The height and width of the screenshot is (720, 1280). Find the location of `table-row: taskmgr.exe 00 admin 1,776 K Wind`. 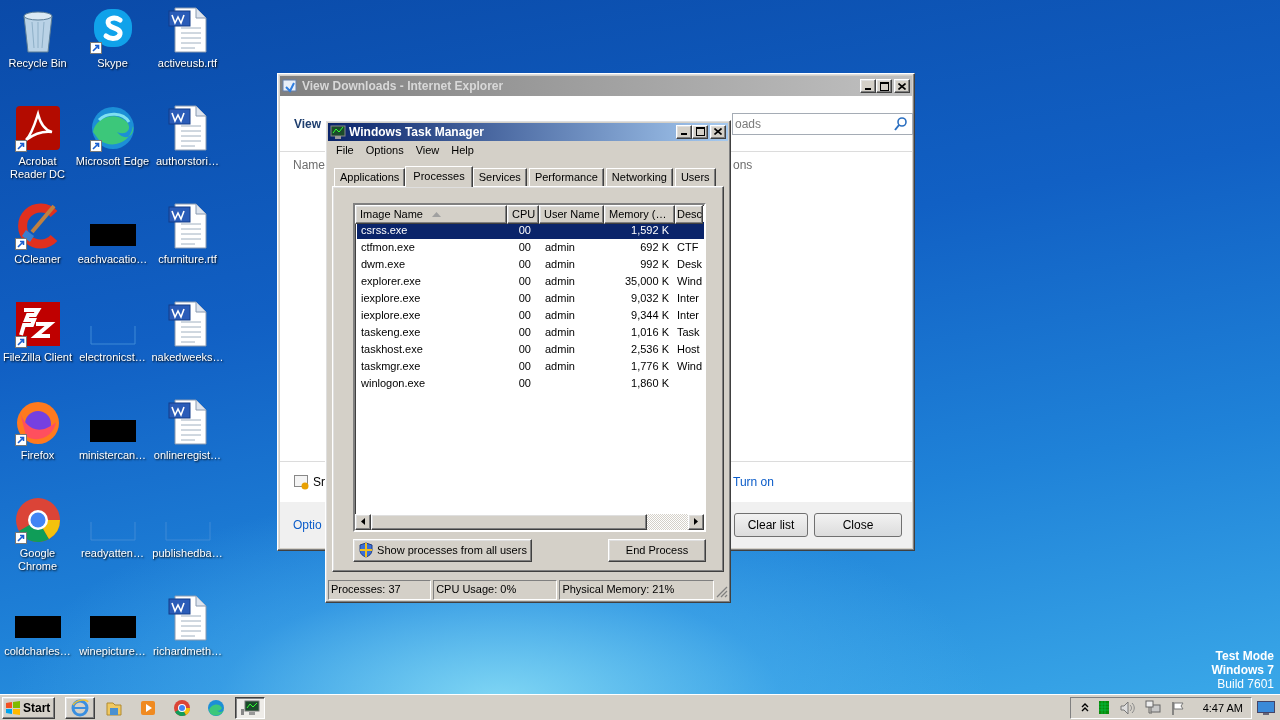

table-row: taskmgr.exe 00 admin 1,776 K Wind is located at coordinates (530, 366).